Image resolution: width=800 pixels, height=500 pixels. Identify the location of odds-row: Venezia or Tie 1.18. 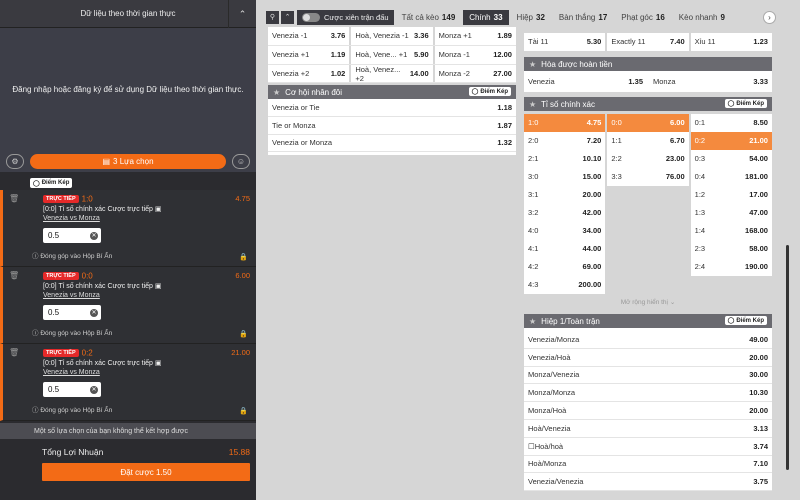
(392, 108).